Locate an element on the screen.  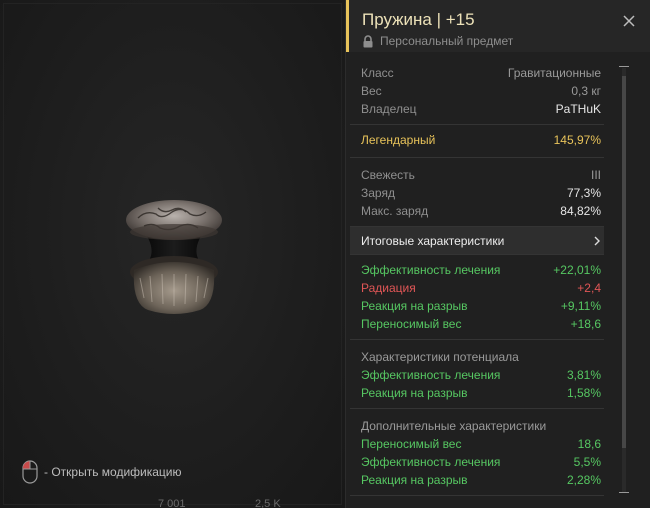
stat-value: 77,3% is located at coordinates (583, 193).